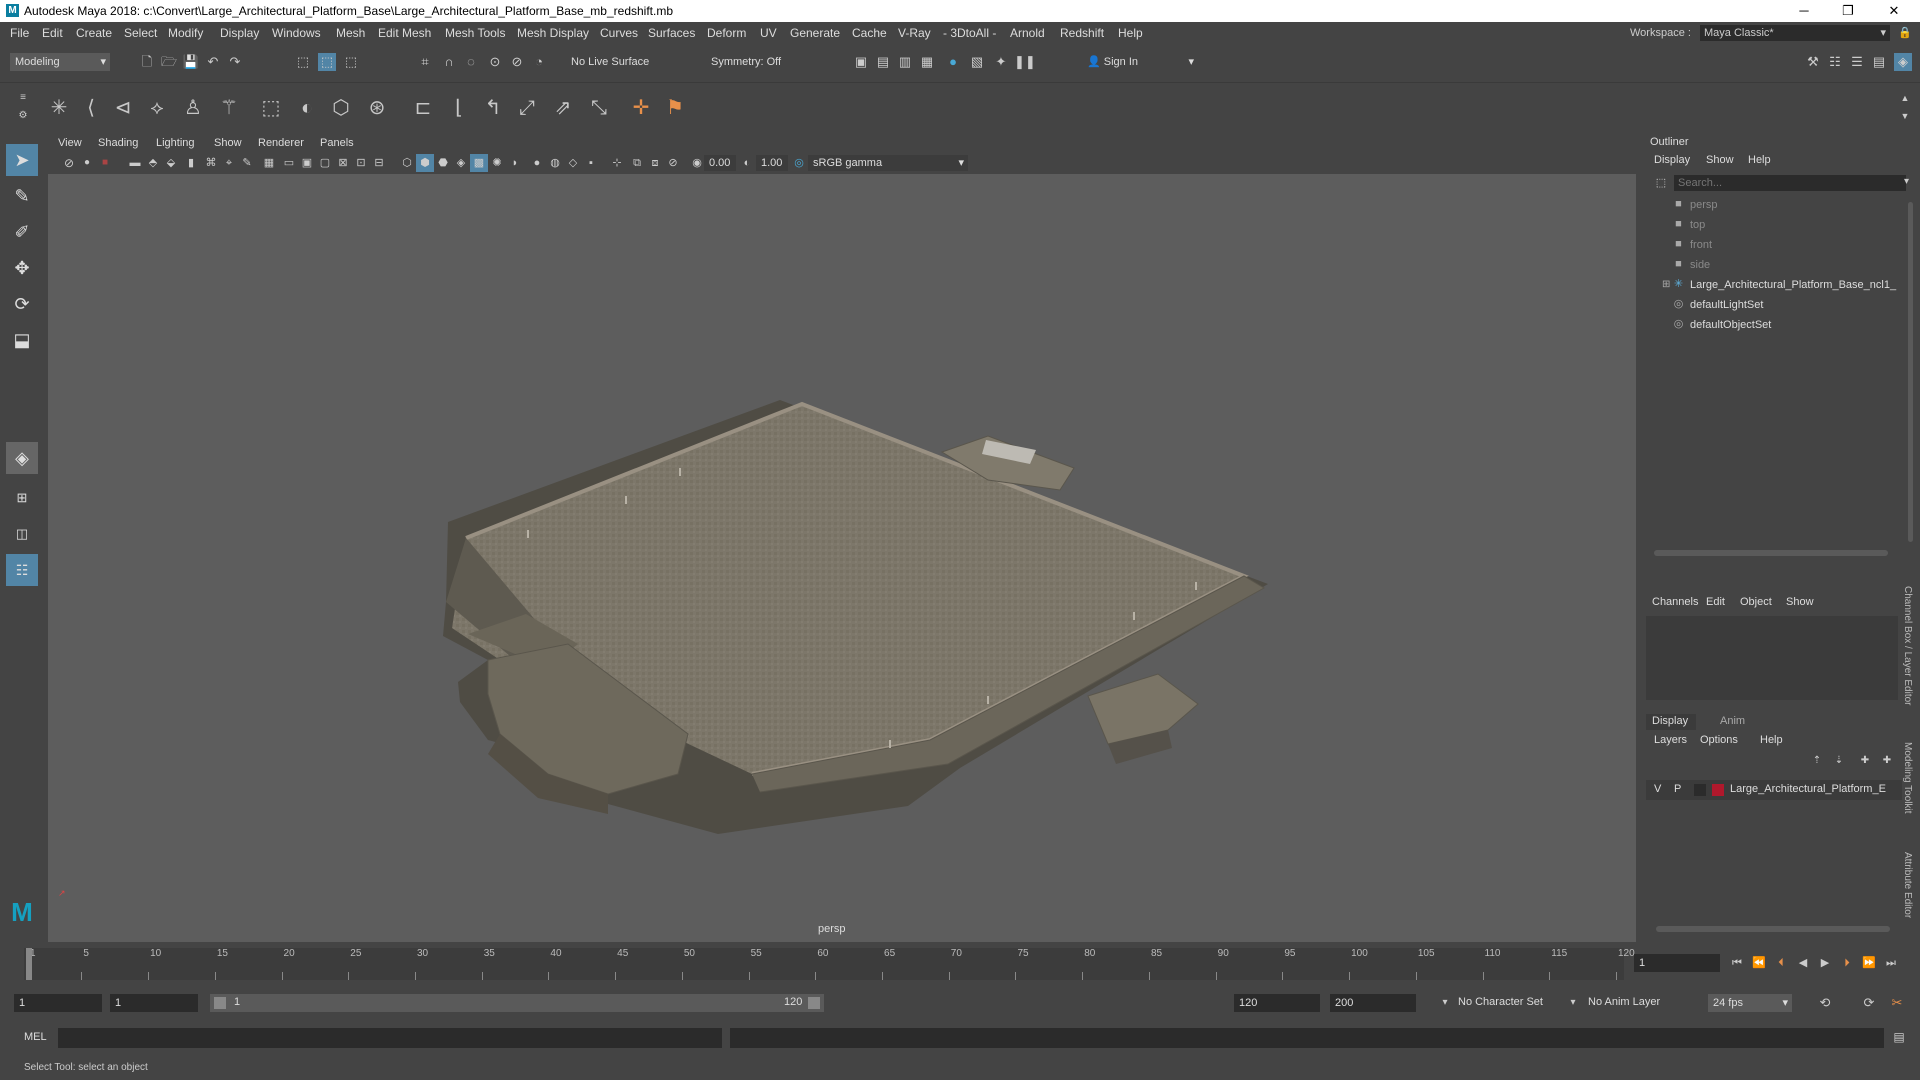 Image resolution: width=1920 pixels, height=1080 pixels. I want to click on menu-file: File, so click(19, 33).